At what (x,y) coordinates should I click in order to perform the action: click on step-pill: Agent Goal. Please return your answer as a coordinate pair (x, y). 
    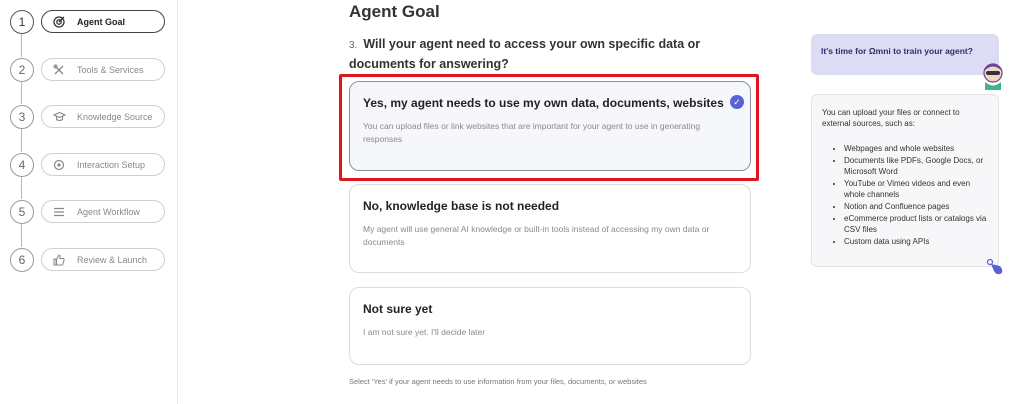
    Looking at the image, I should click on (103, 21).